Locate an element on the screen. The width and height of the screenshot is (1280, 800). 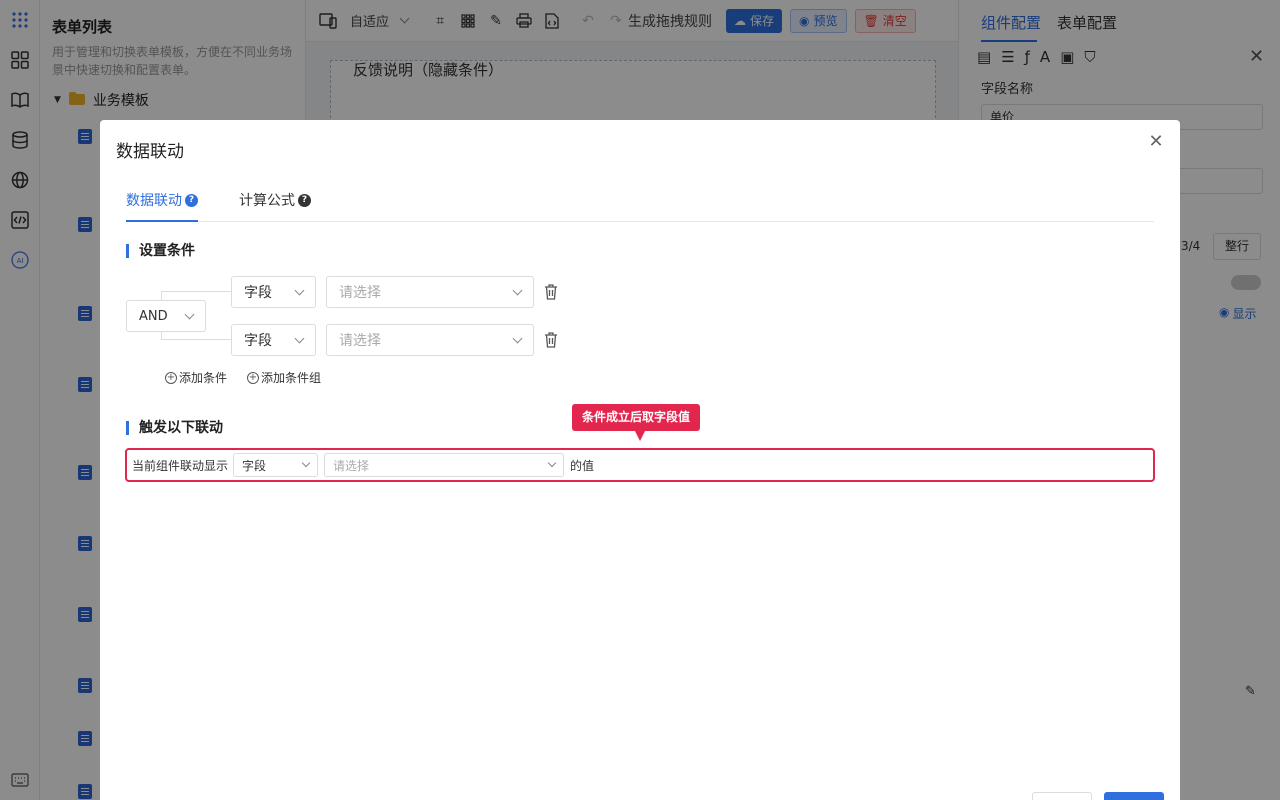
add-group-label: 添加条件组 is located at coordinates (291, 378).